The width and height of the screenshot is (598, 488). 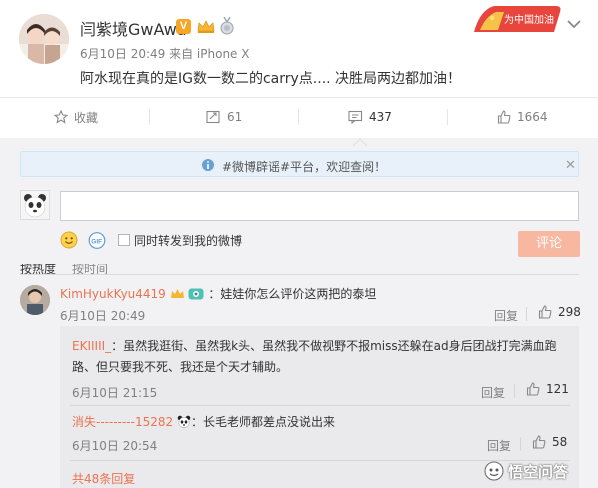 I want to click on post-meta: 6月10日 20:49 来自 iPhone X, so click(x=165, y=54).